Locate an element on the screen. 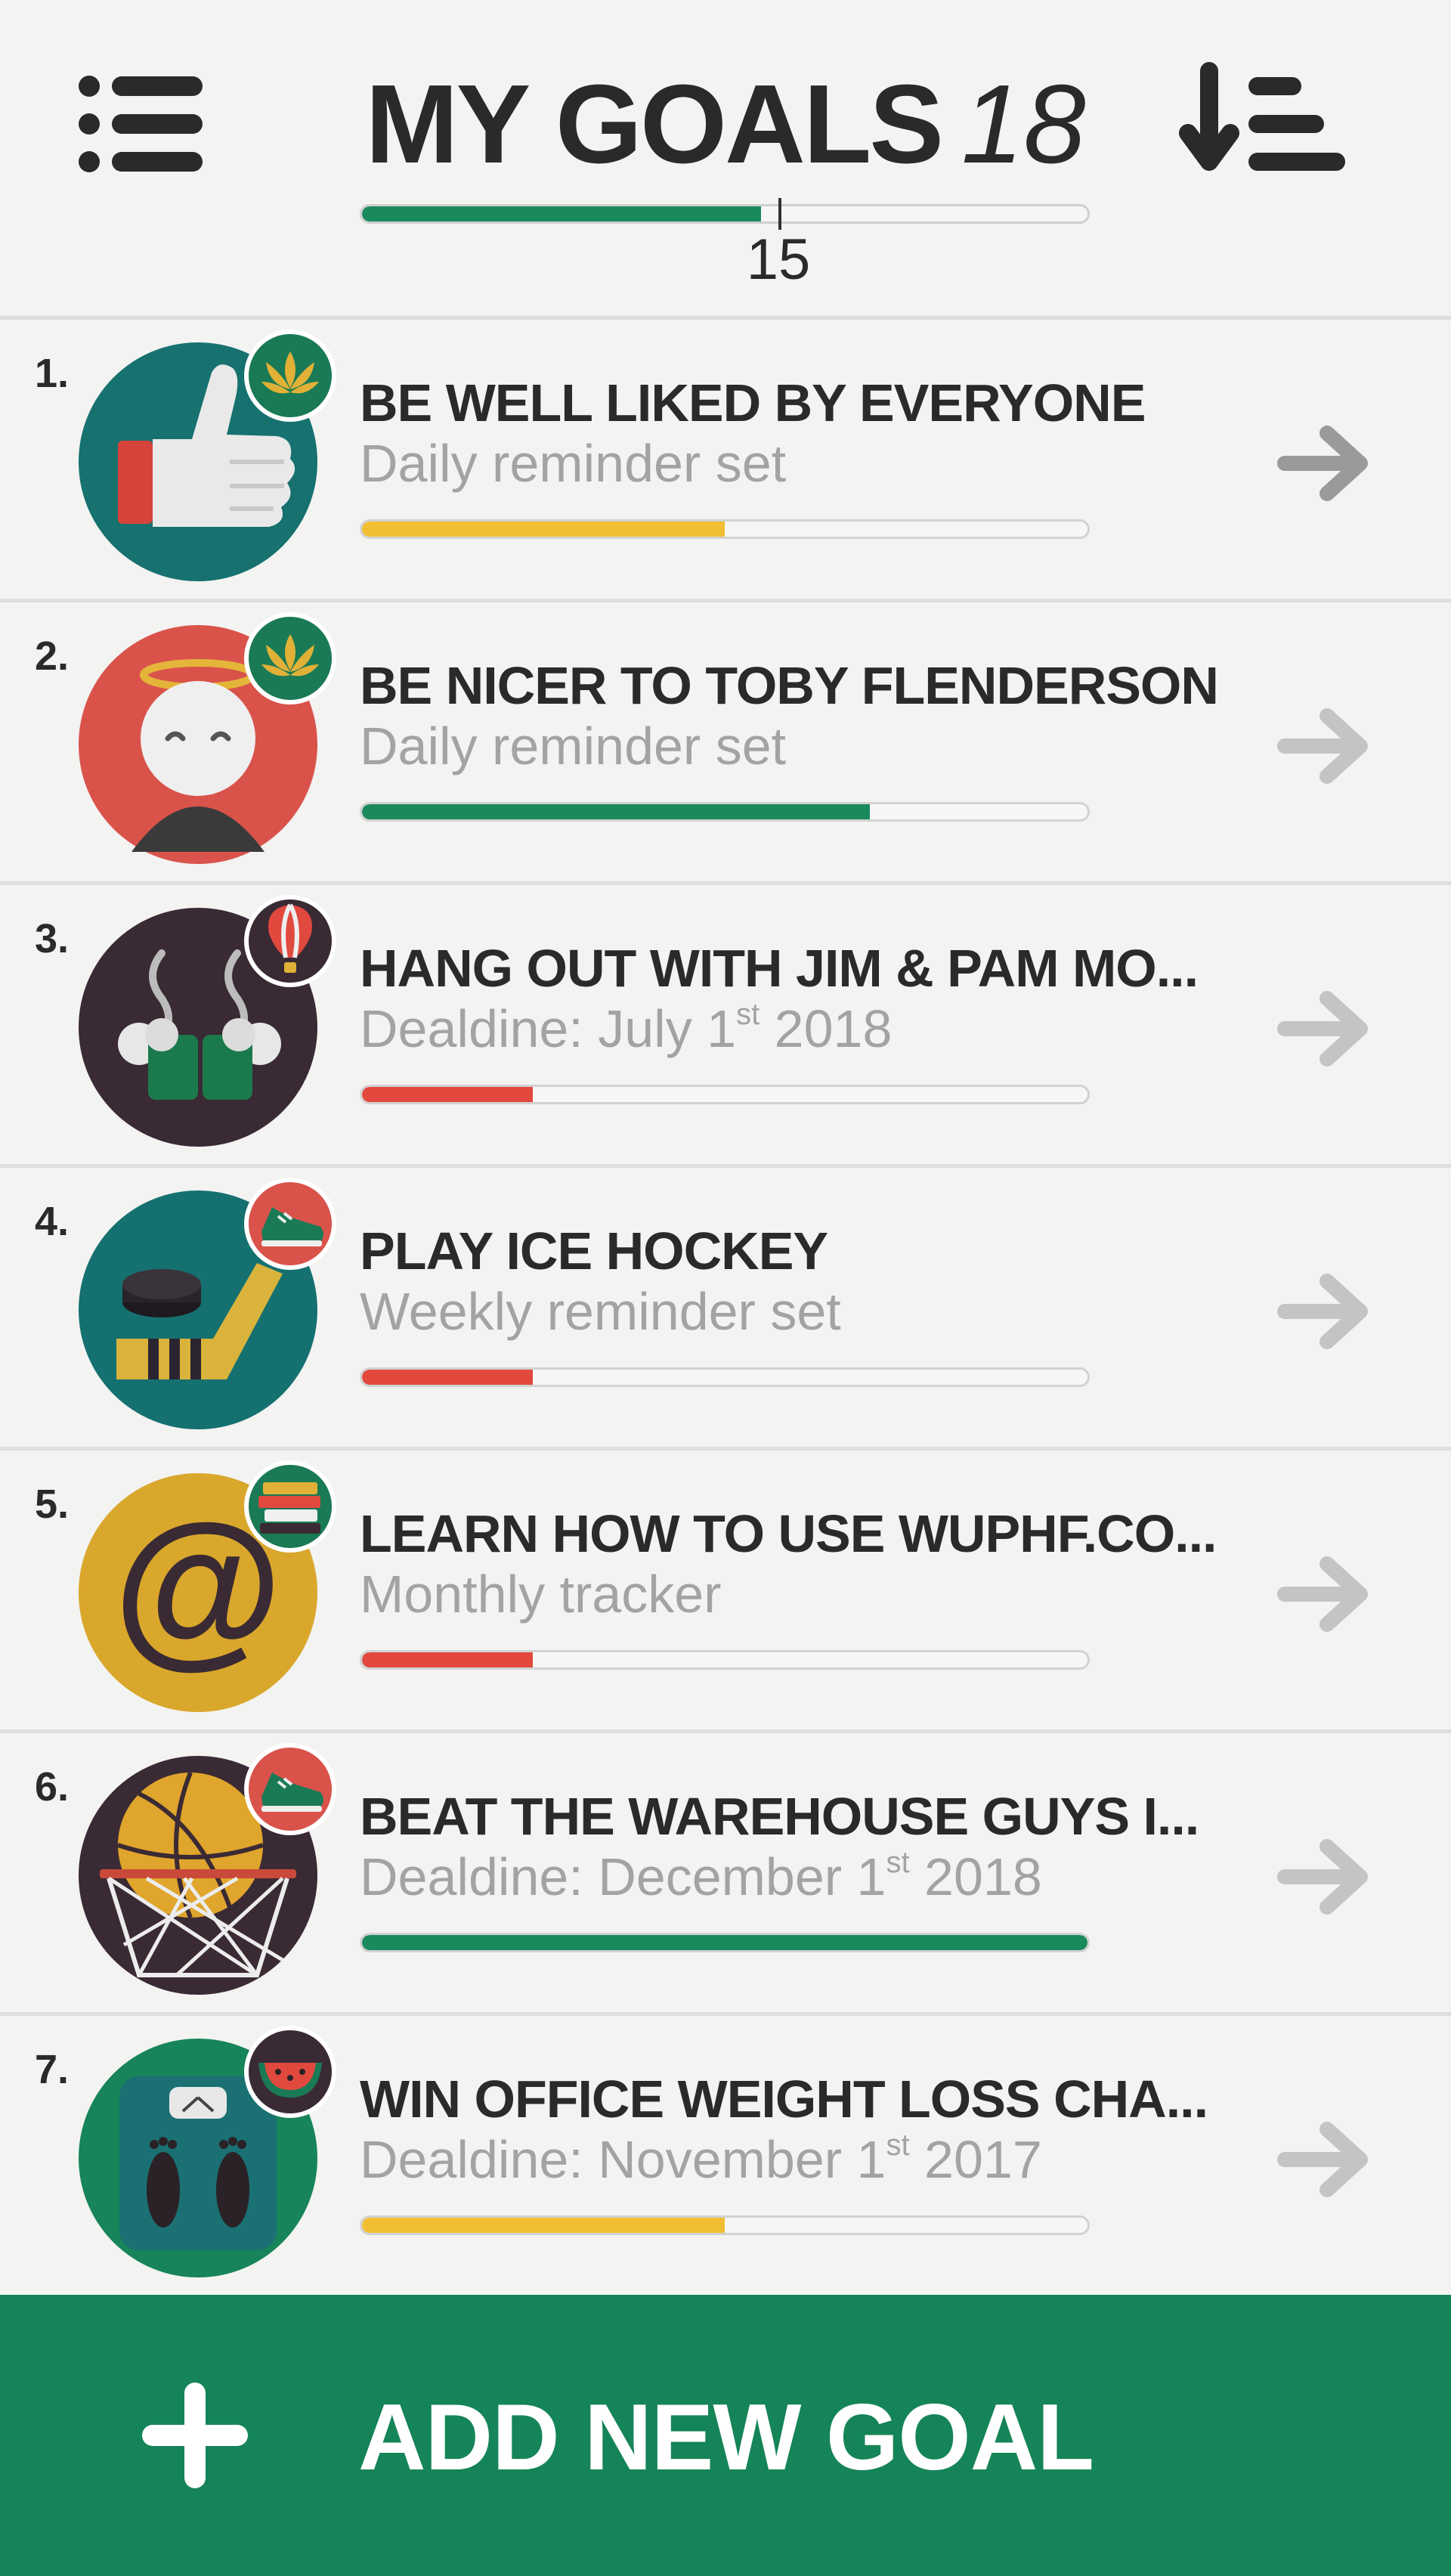 This screenshot has width=1451, height=2576. sort-button is located at coordinates (1269, 124).